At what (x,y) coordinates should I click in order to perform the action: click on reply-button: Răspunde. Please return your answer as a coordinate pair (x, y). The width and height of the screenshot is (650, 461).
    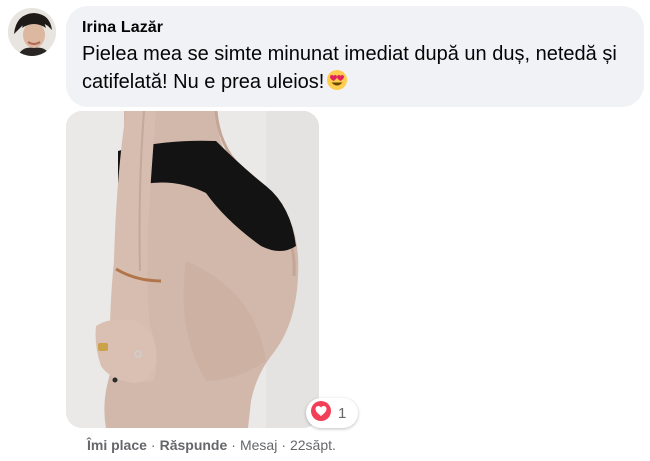
    Looking at the image, I should click on (194, 445).